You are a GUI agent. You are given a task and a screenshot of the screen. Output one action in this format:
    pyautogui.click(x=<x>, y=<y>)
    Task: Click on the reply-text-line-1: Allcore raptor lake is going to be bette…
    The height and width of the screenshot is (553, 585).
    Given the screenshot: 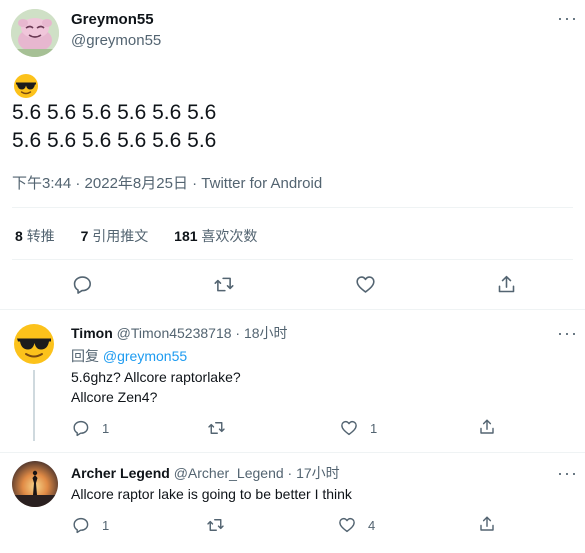 What is the action you would take?
    pyautogui.click(x=211, y=494)
    